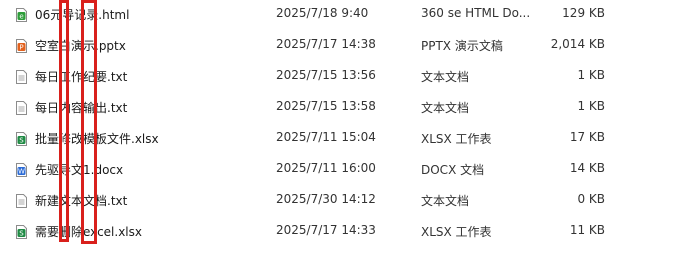 Image resolution: width=691 pixels, height=253 pixels. I want to click on file-date: 2025/7/15 13:58, so click(326, 106).